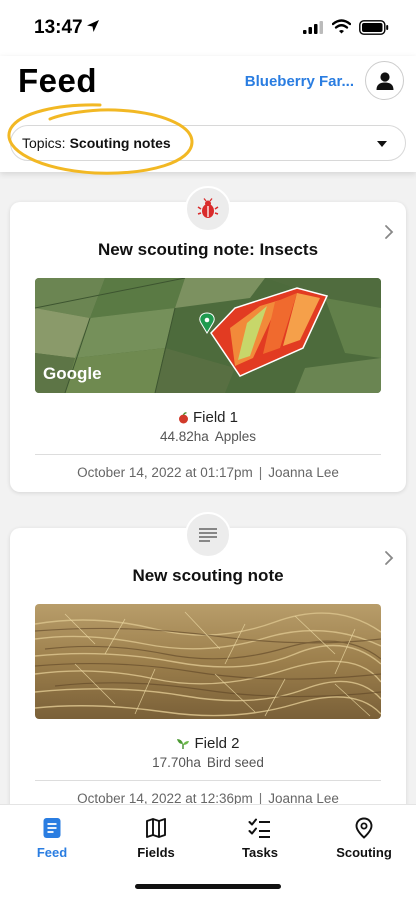 The image size is (416, 900). I want to click on profile-avatar-button, so click(384, 80).